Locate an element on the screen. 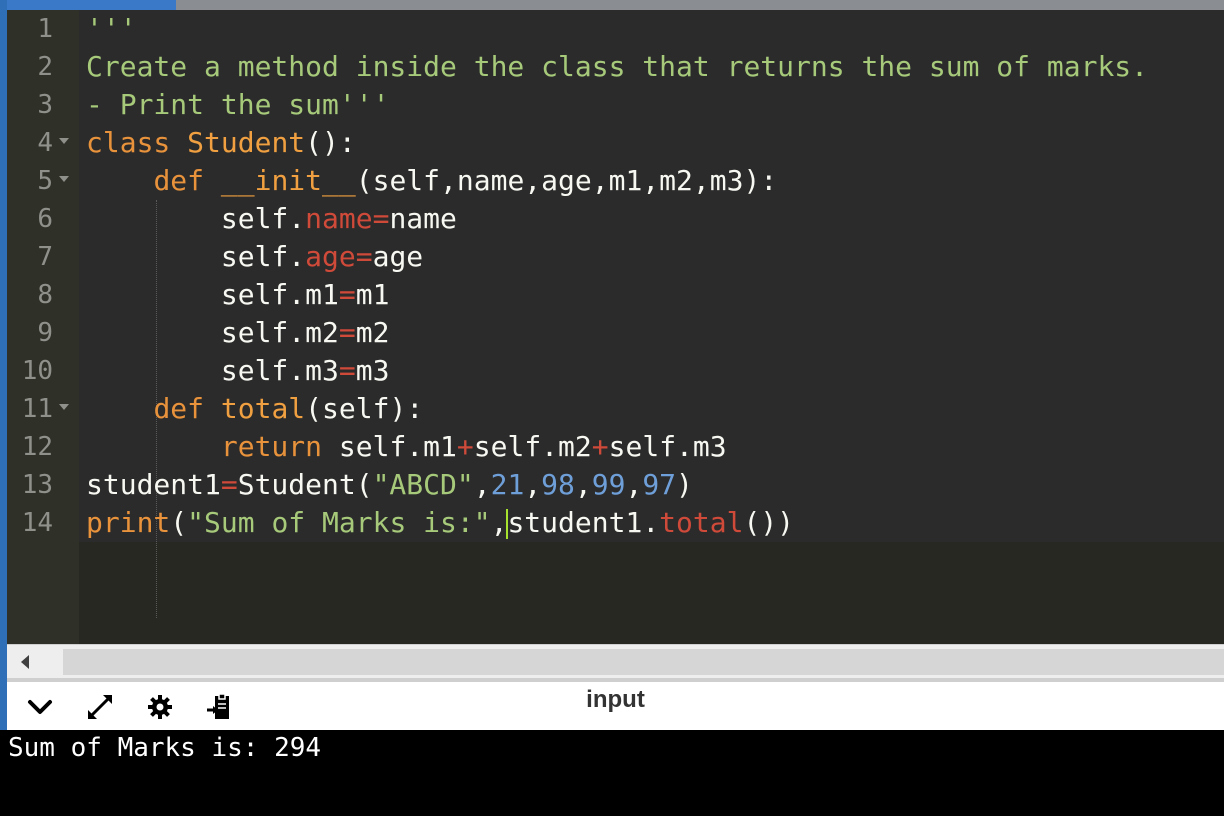 The height and width of the screenshot is (816, 1224). variable: student1 is located at coordinates (153, 484).